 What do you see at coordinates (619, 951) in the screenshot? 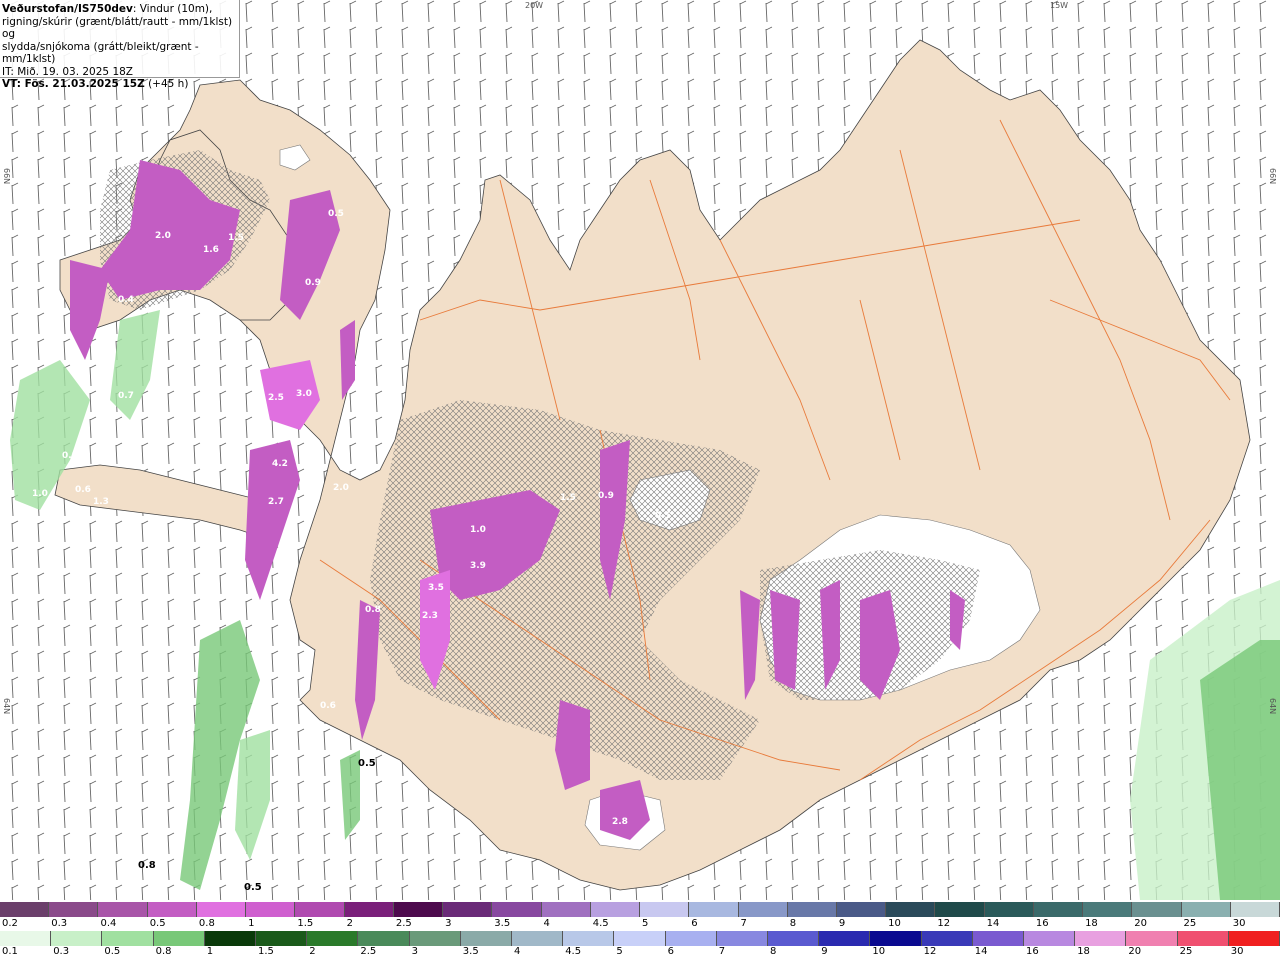
I see `rain-scale-label: 5` at bounding box center [619, 951].